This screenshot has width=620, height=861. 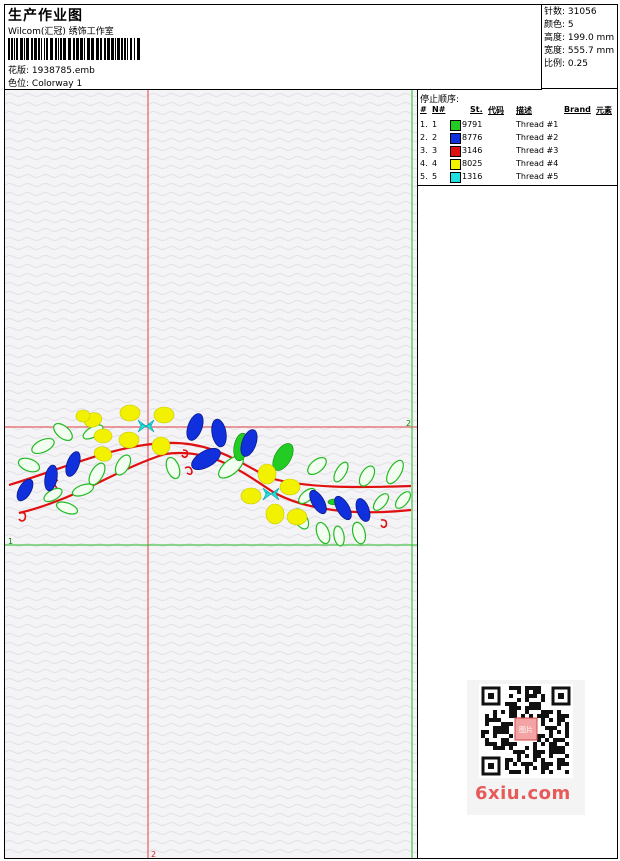 What do you see at coordinates (570, 12) in the screenshot?
I see `stat-stitches: 针数: 31056` at bounding box center [570, 12].